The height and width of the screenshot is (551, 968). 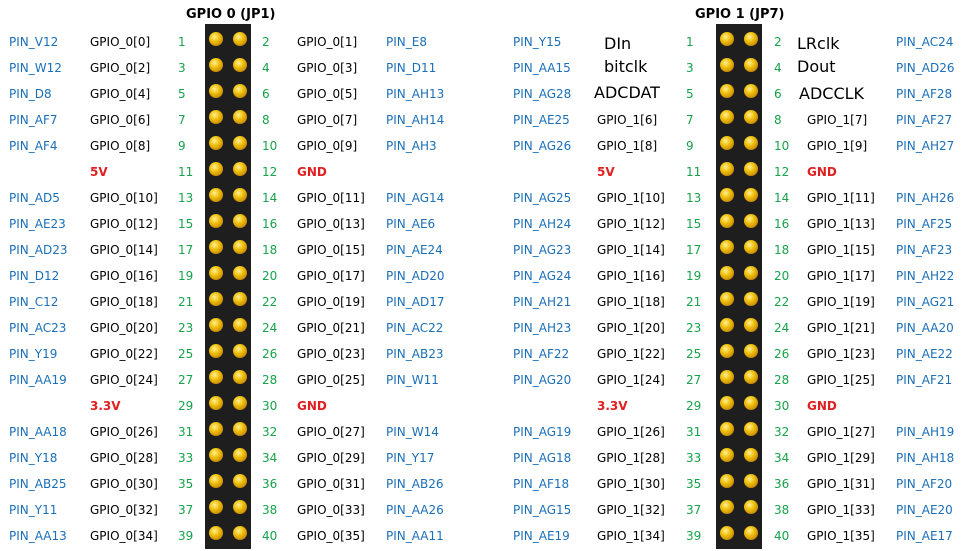 I want to click on pin-number-right: 30, so click(x=782, y=406).